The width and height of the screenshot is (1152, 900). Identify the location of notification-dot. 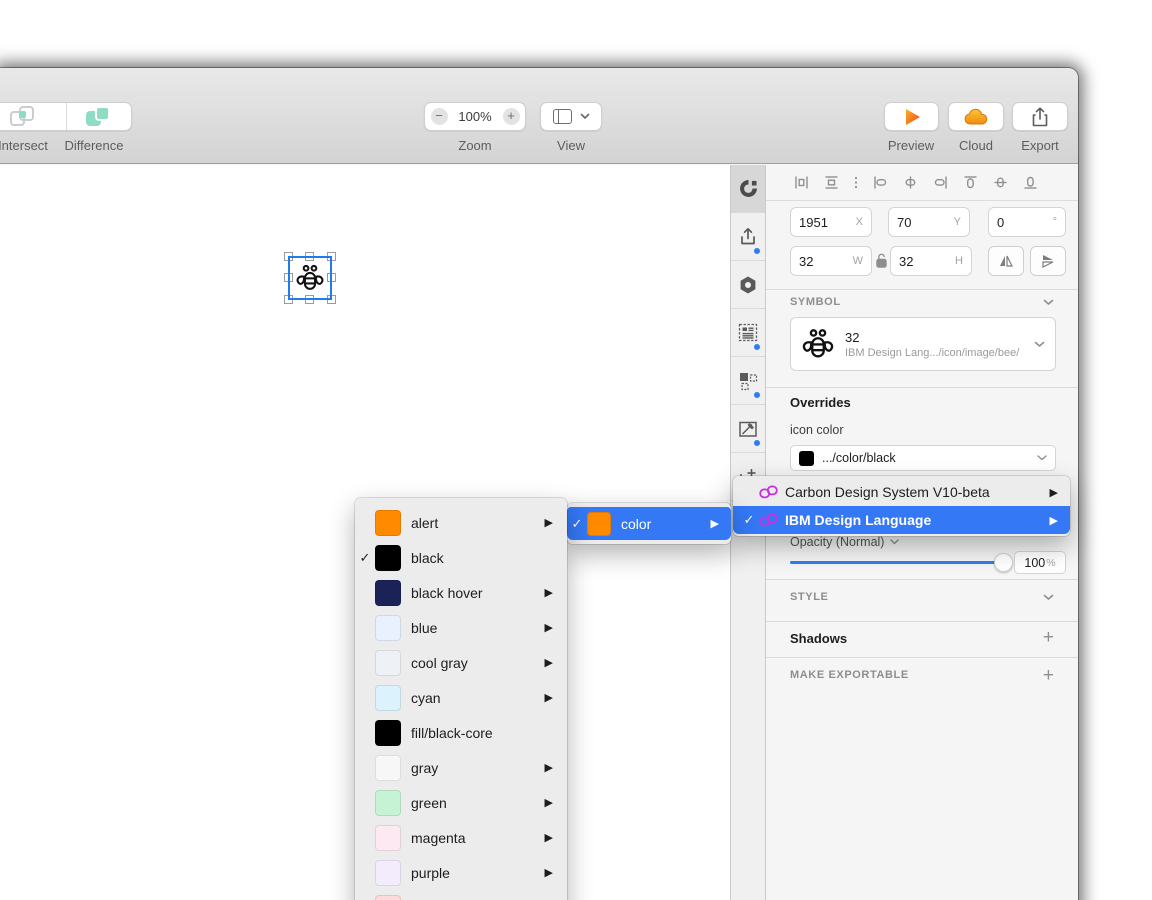
(757, 251).